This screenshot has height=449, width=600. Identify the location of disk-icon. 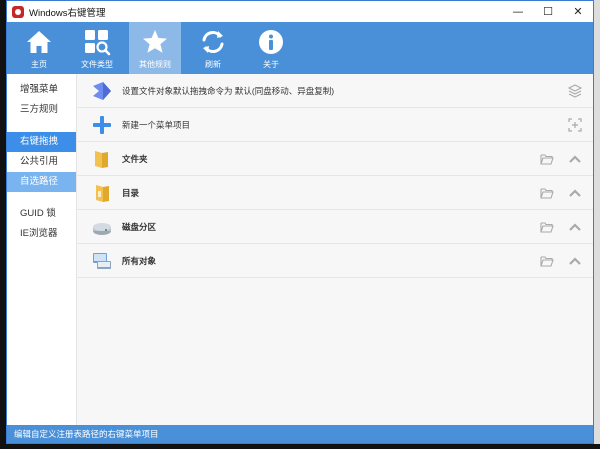
(102, 228).